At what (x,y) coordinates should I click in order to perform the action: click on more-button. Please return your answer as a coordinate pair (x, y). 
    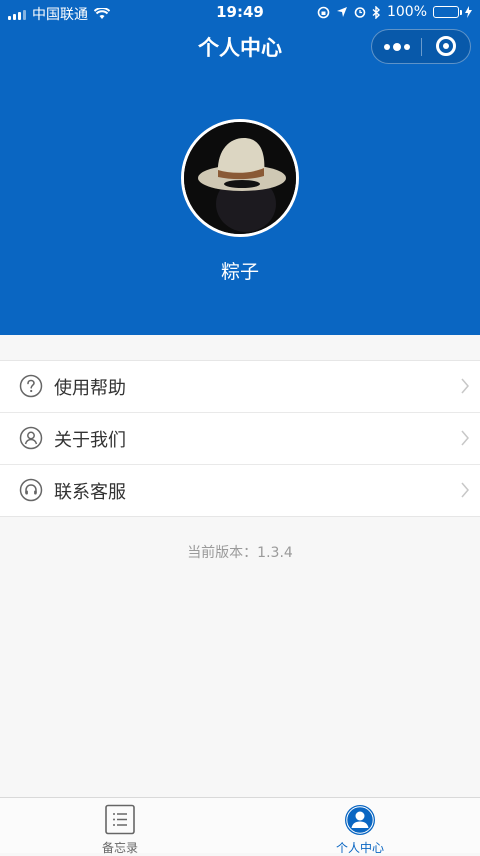
    Looking at the image, I should click on (397, 46).